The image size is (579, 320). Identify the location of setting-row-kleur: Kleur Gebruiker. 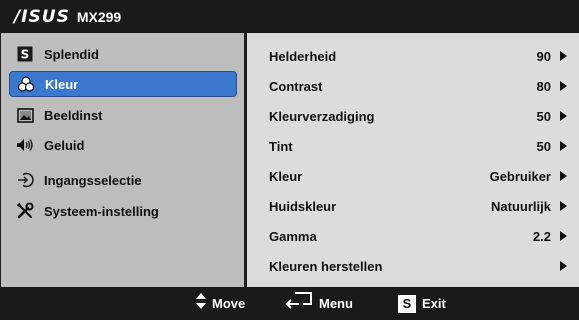
(413, 176).